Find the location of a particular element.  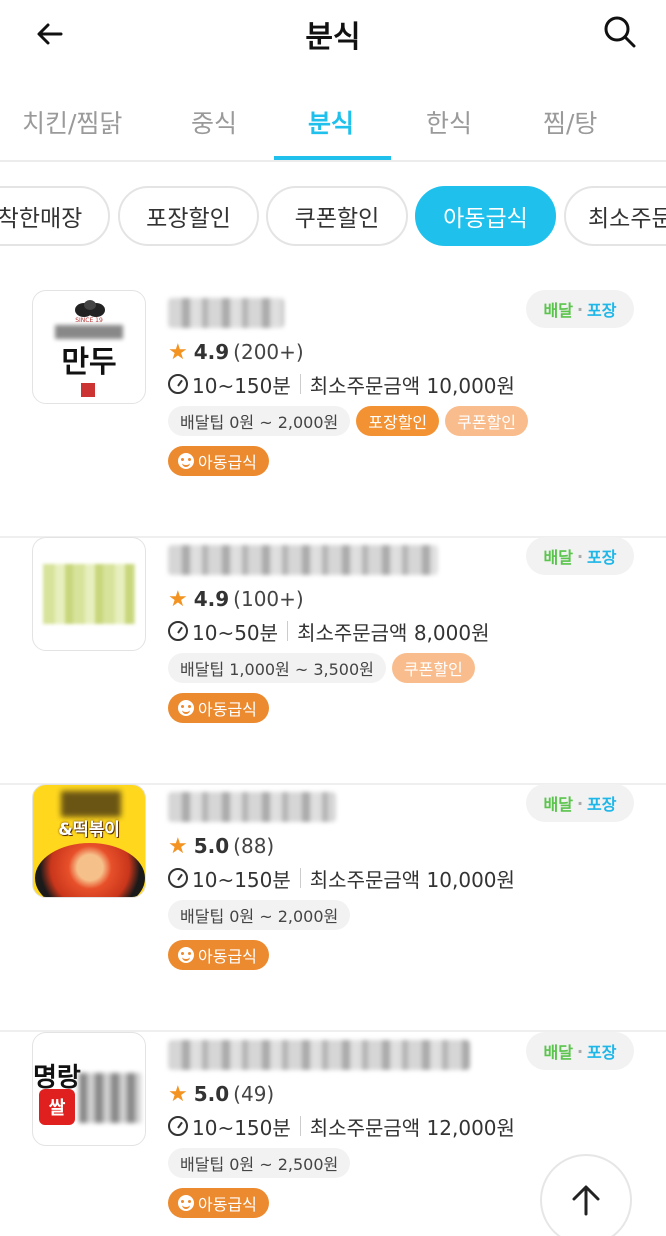

store-logo is located at coordinates (89, 594).